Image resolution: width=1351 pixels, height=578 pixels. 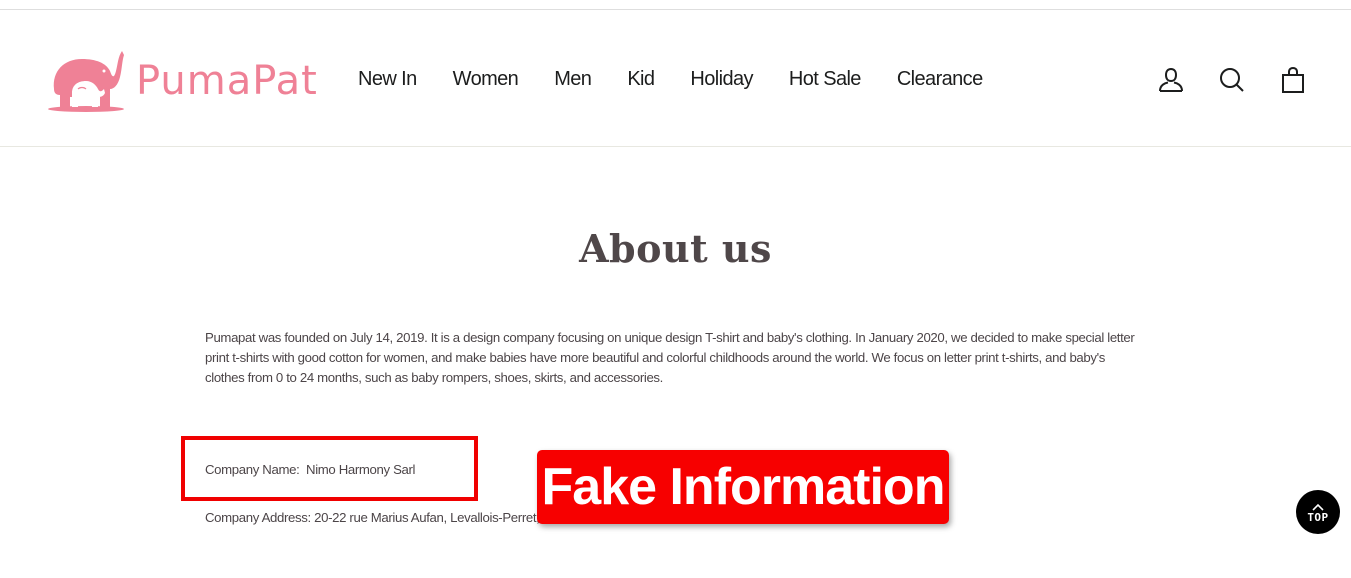 I want to click on logo-text: PumaPat, so click(x=227, y=81).